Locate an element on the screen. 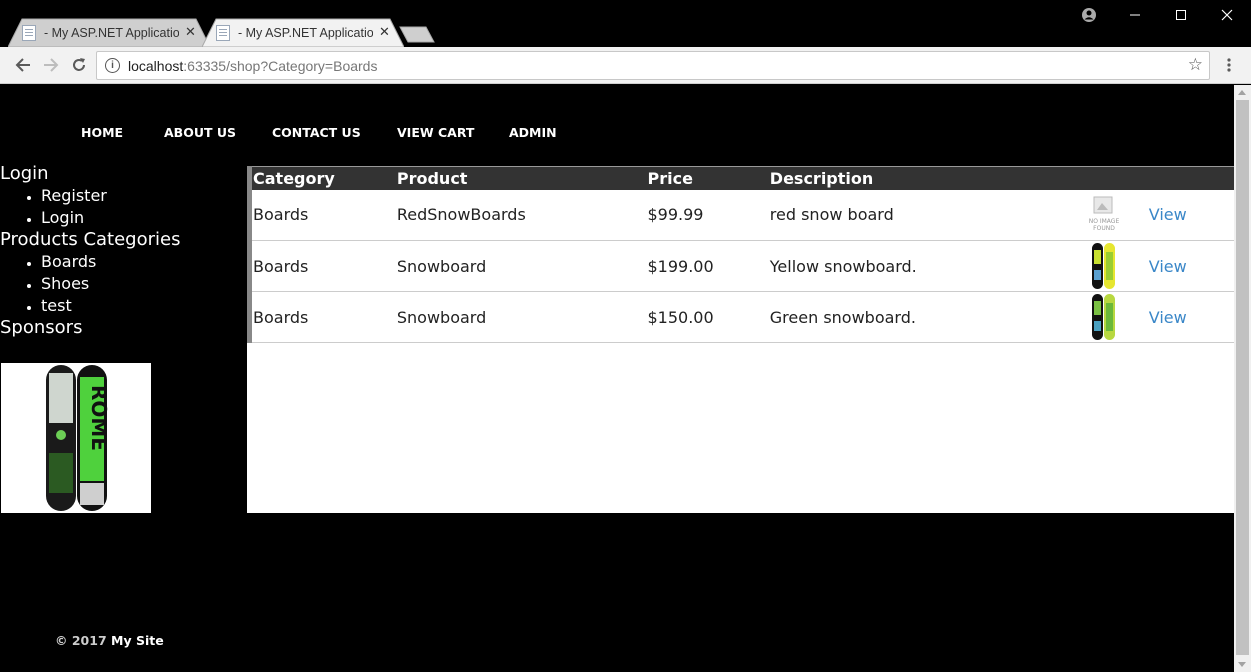 The width and height of the screenshot is (1251, 672). login-list: Register Login is located at coordinates (122, 207).